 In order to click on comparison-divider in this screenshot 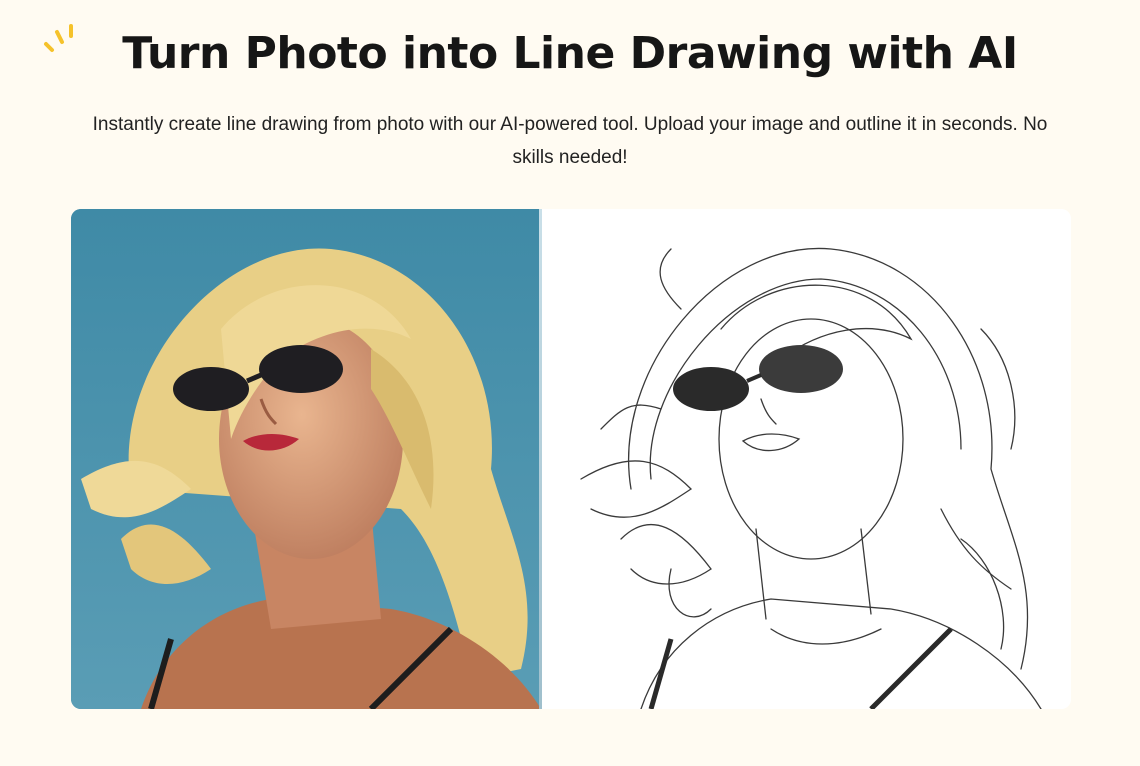, I will do `click(540, 459)`.